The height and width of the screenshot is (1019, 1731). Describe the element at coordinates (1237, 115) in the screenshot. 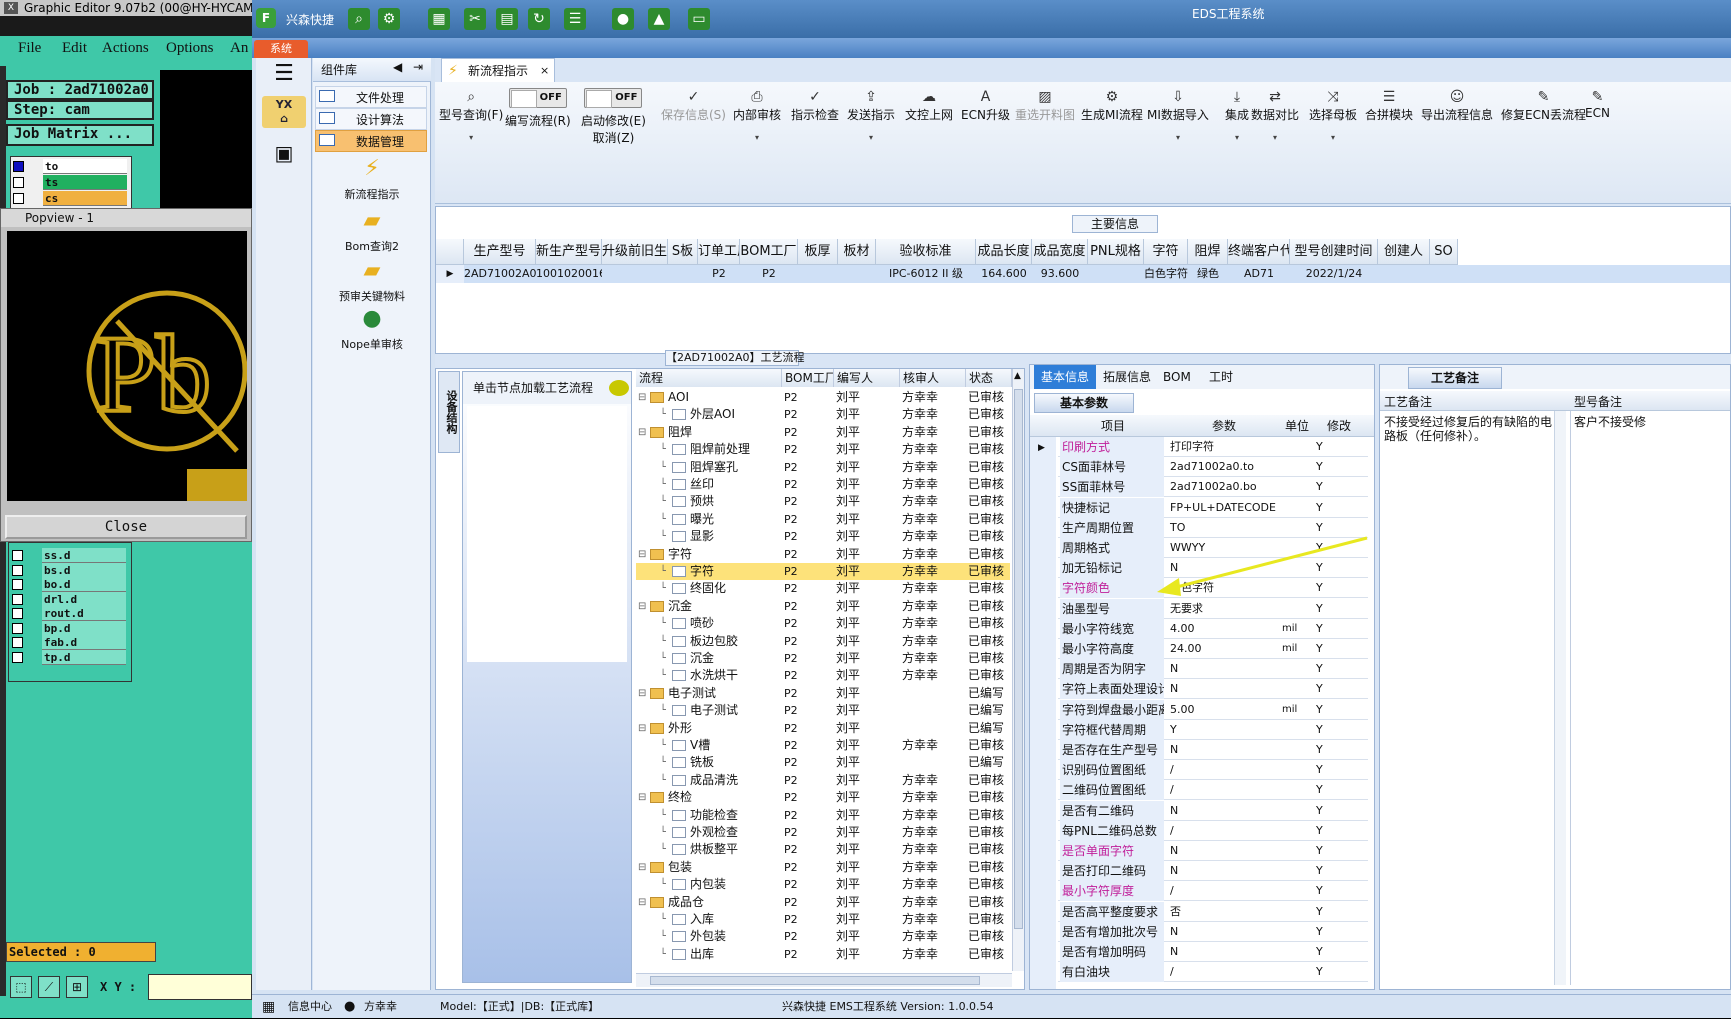

I see `ribbon-btn-12: ⤓ 集成 ▾` at that location.